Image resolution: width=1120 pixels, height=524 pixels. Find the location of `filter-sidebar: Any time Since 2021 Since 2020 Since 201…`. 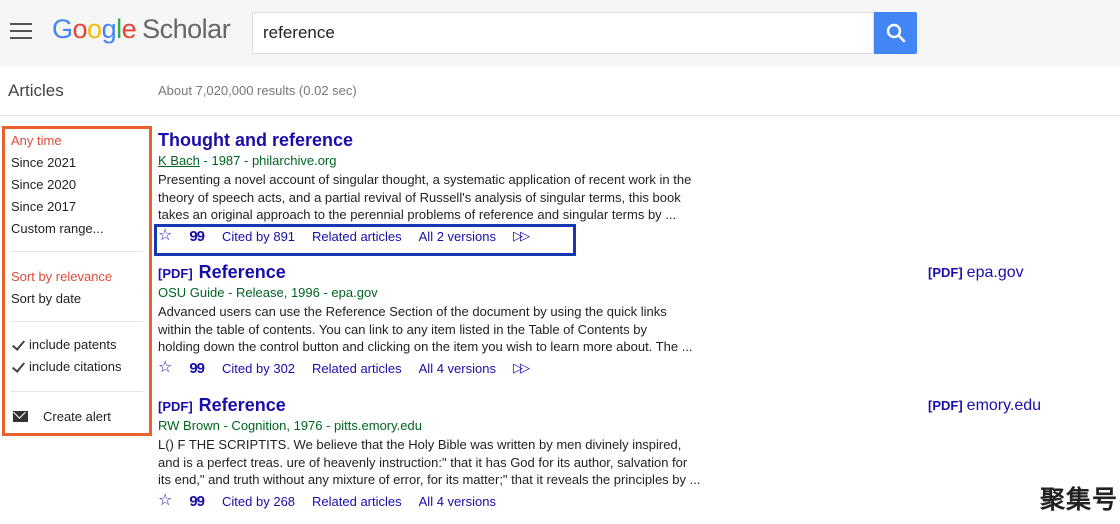

filter-sidebar: Any time Since 2021 Since 2020 Since 201… is located at coordinates (77, 281).